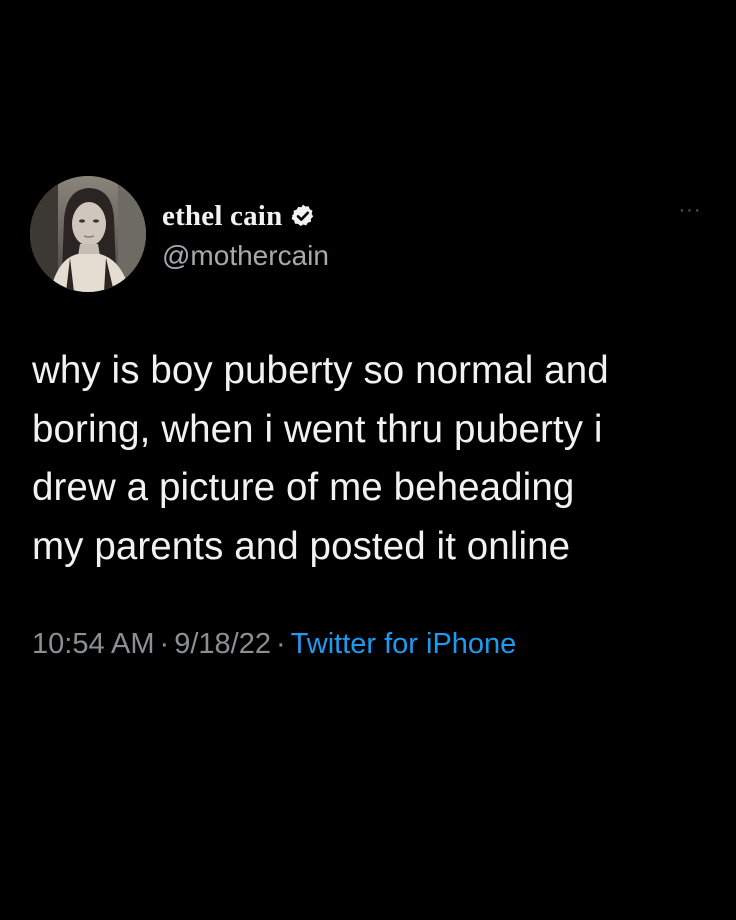 The height and width of the screenshot is (920, 736). I want to click on verified-badge-icon, so click(303, 216).